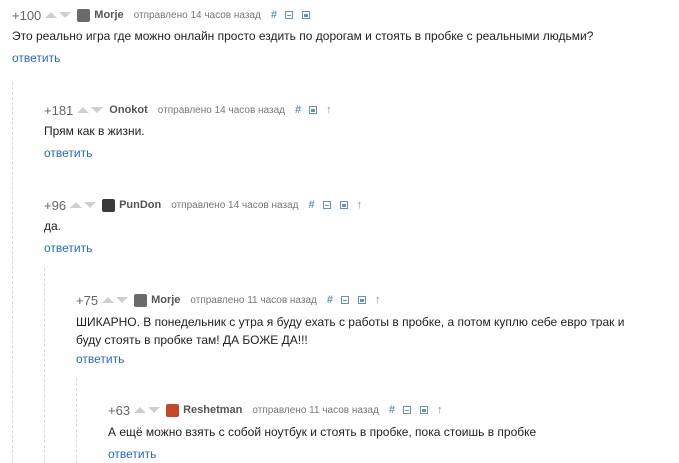  I want to click on rating-value: +96, so click(55, 205).